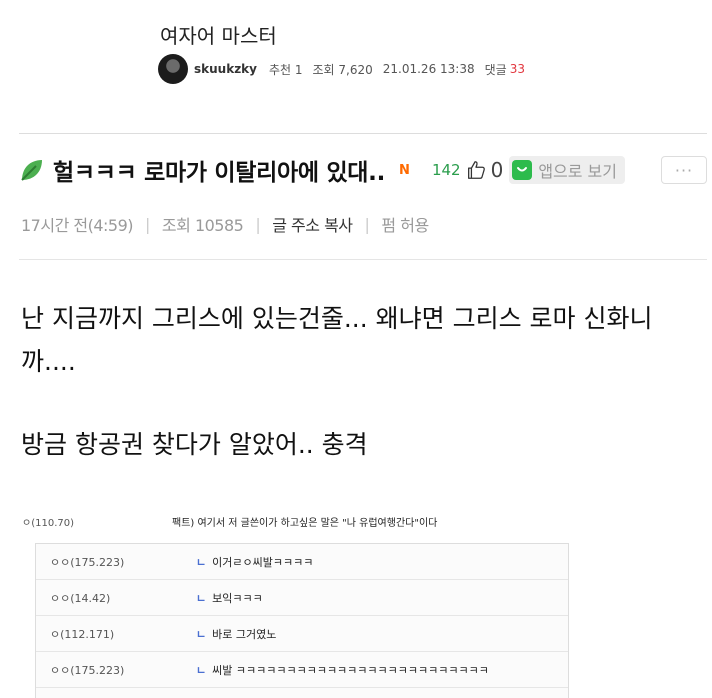 The image size is (712, 698). What do you see at coordinates (684, 170) in the screenshot?
I see `more-options-button: ···` at bounding box center [684, 170].